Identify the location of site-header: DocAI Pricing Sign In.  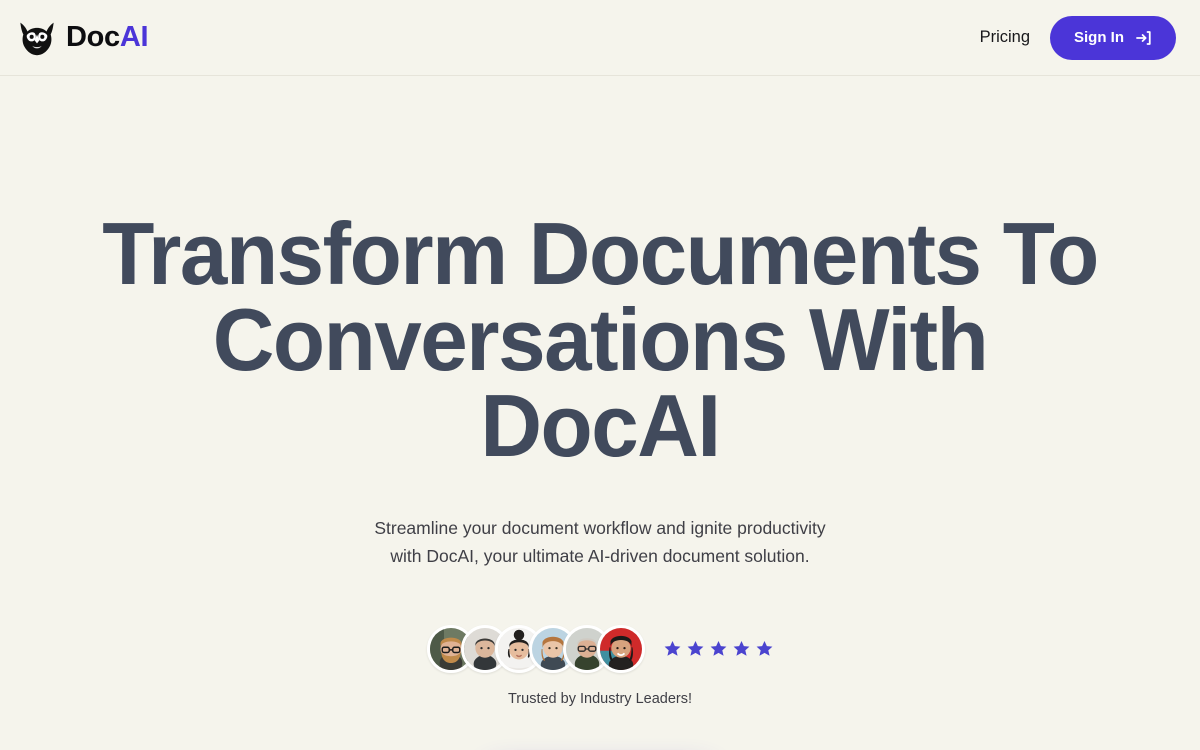
(600, 38).